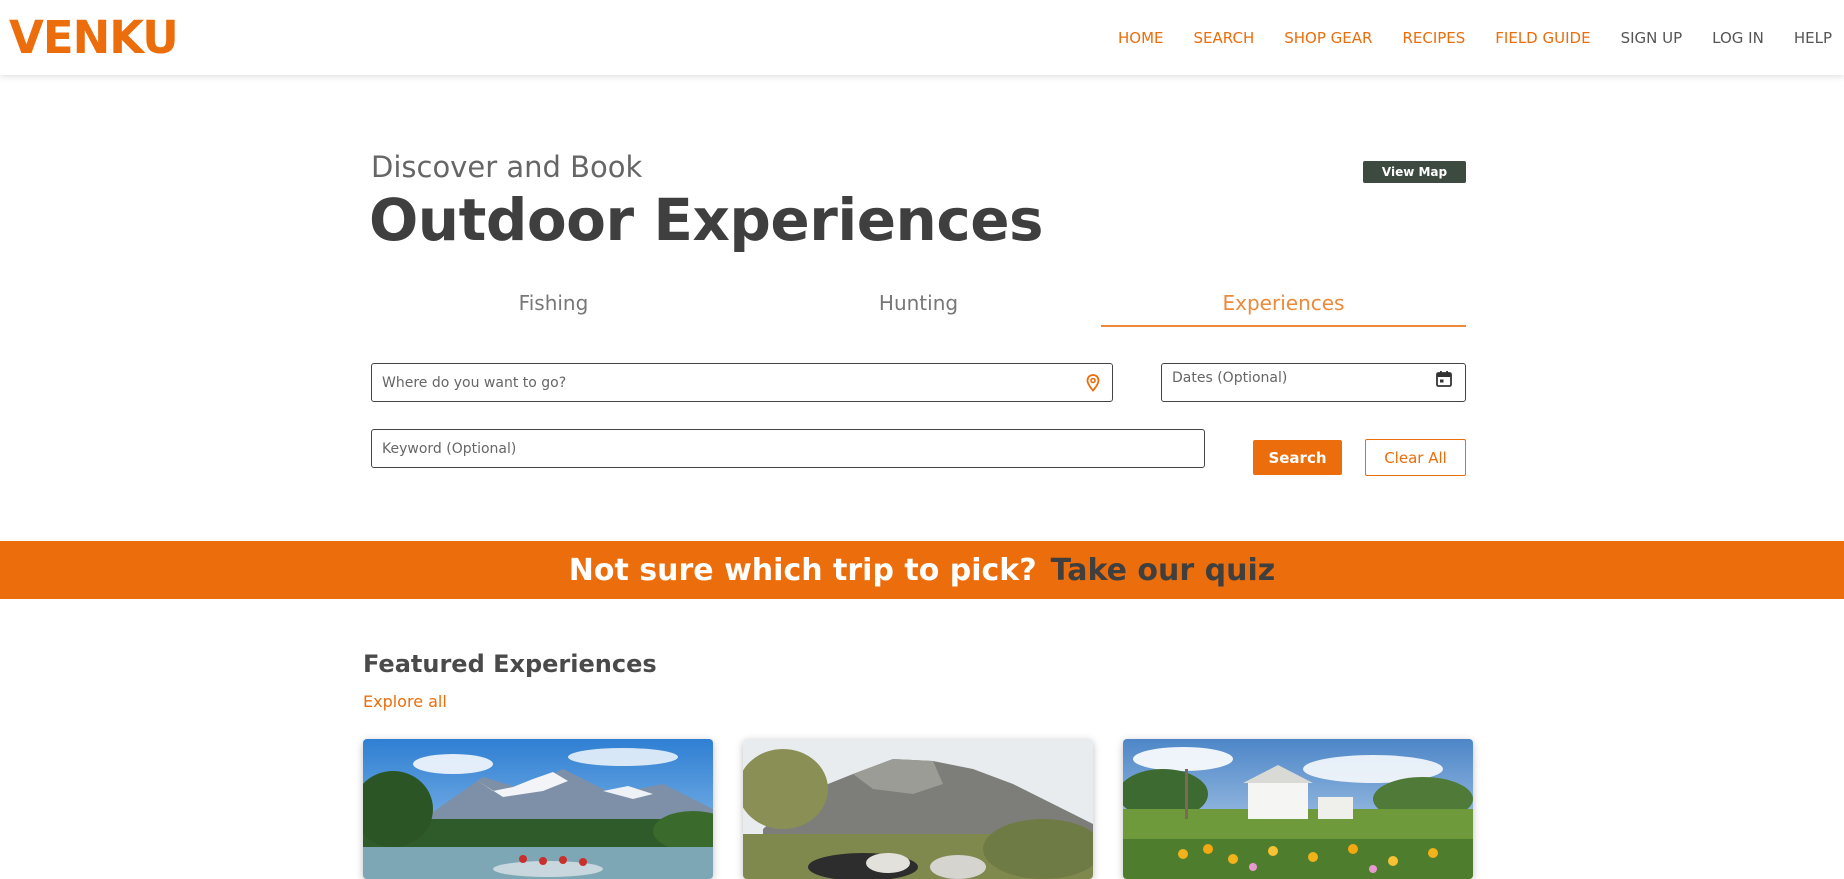  Describe the element at coordinates (510, 664) in the screenshot. I see `featured-title: Featured Experiences` at that location.